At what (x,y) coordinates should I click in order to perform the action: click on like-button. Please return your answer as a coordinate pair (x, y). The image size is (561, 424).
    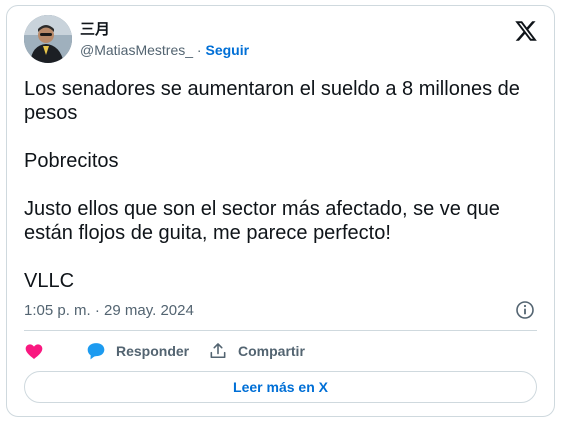
    Looking at the image, I should click on (34, 351).